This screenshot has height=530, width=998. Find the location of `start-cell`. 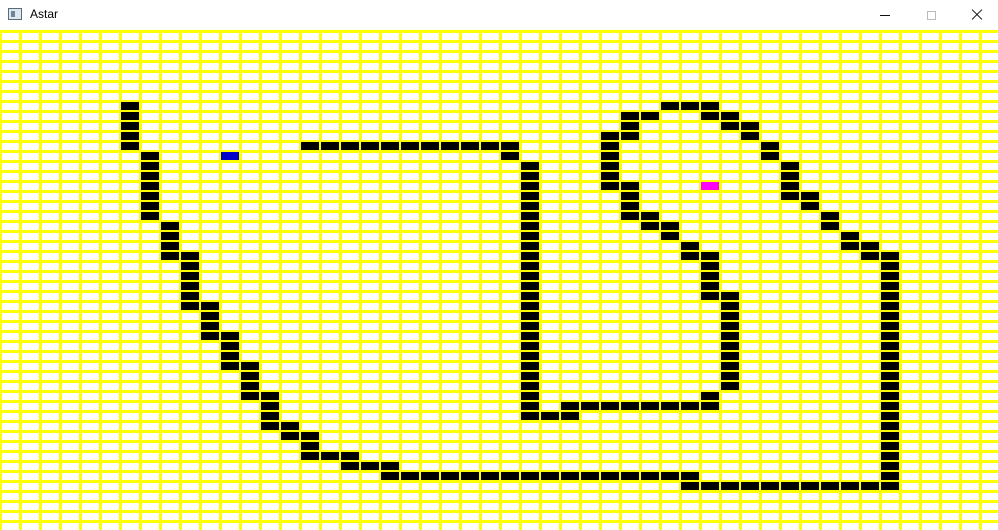

start-cell is located at coordinates (230, 156).